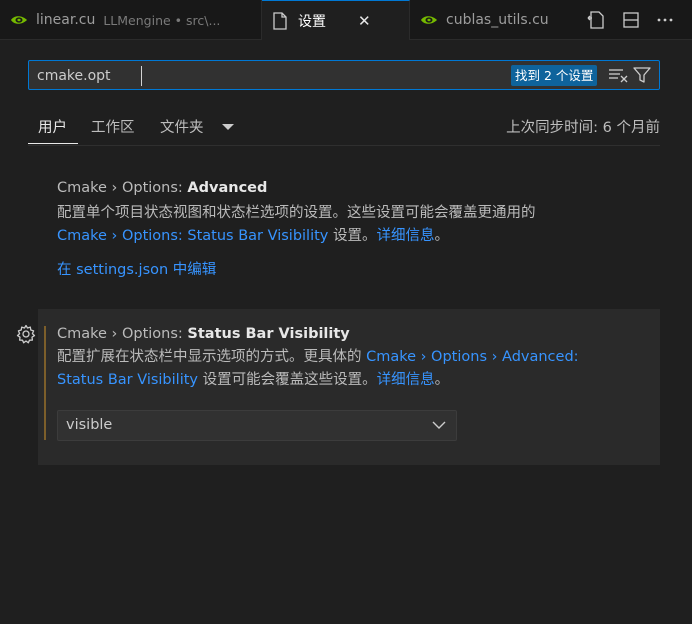  What do you see at coordinates (66, 20) in the screenshot?
I see `tab-label: linear.cu` at bounding box center [66, 20].